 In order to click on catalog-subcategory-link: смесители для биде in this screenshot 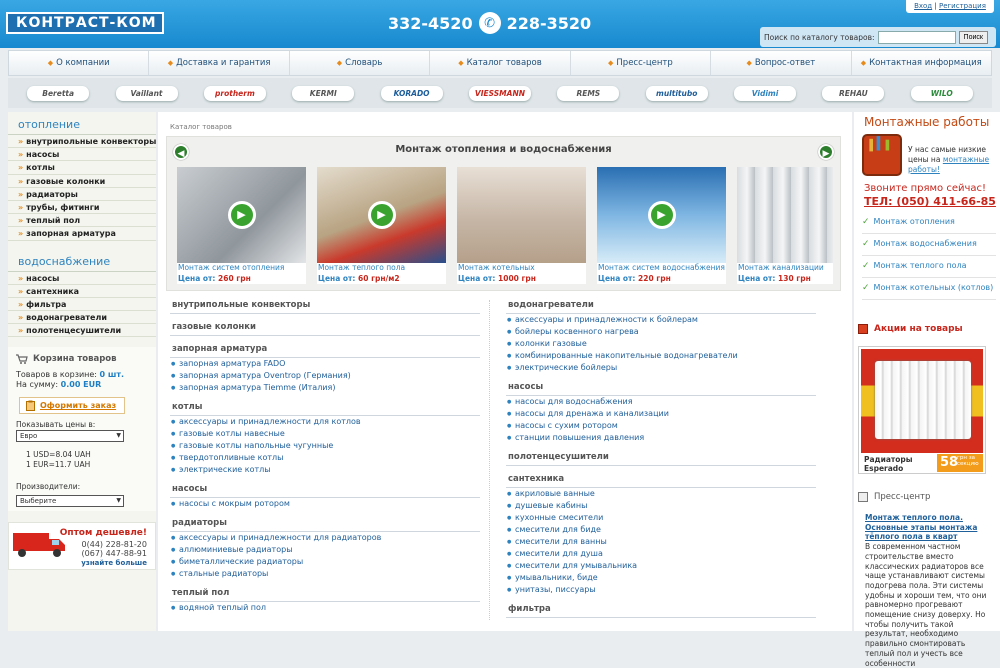, I will do `click(666, 530)`.